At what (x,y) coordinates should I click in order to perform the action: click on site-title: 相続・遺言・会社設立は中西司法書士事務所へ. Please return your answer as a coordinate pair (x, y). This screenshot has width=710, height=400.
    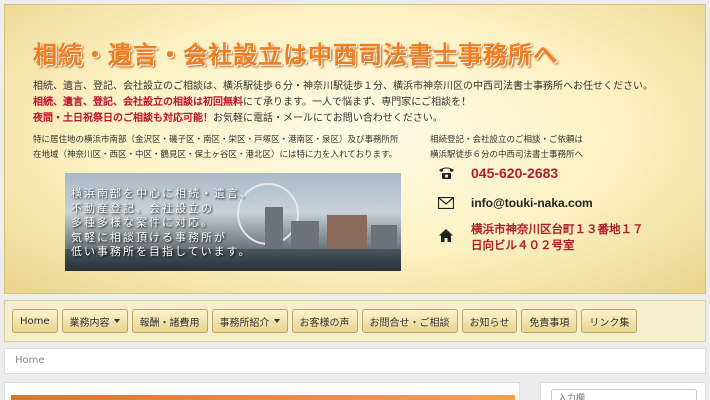
    Looking at the image, I should click on (363, 52).